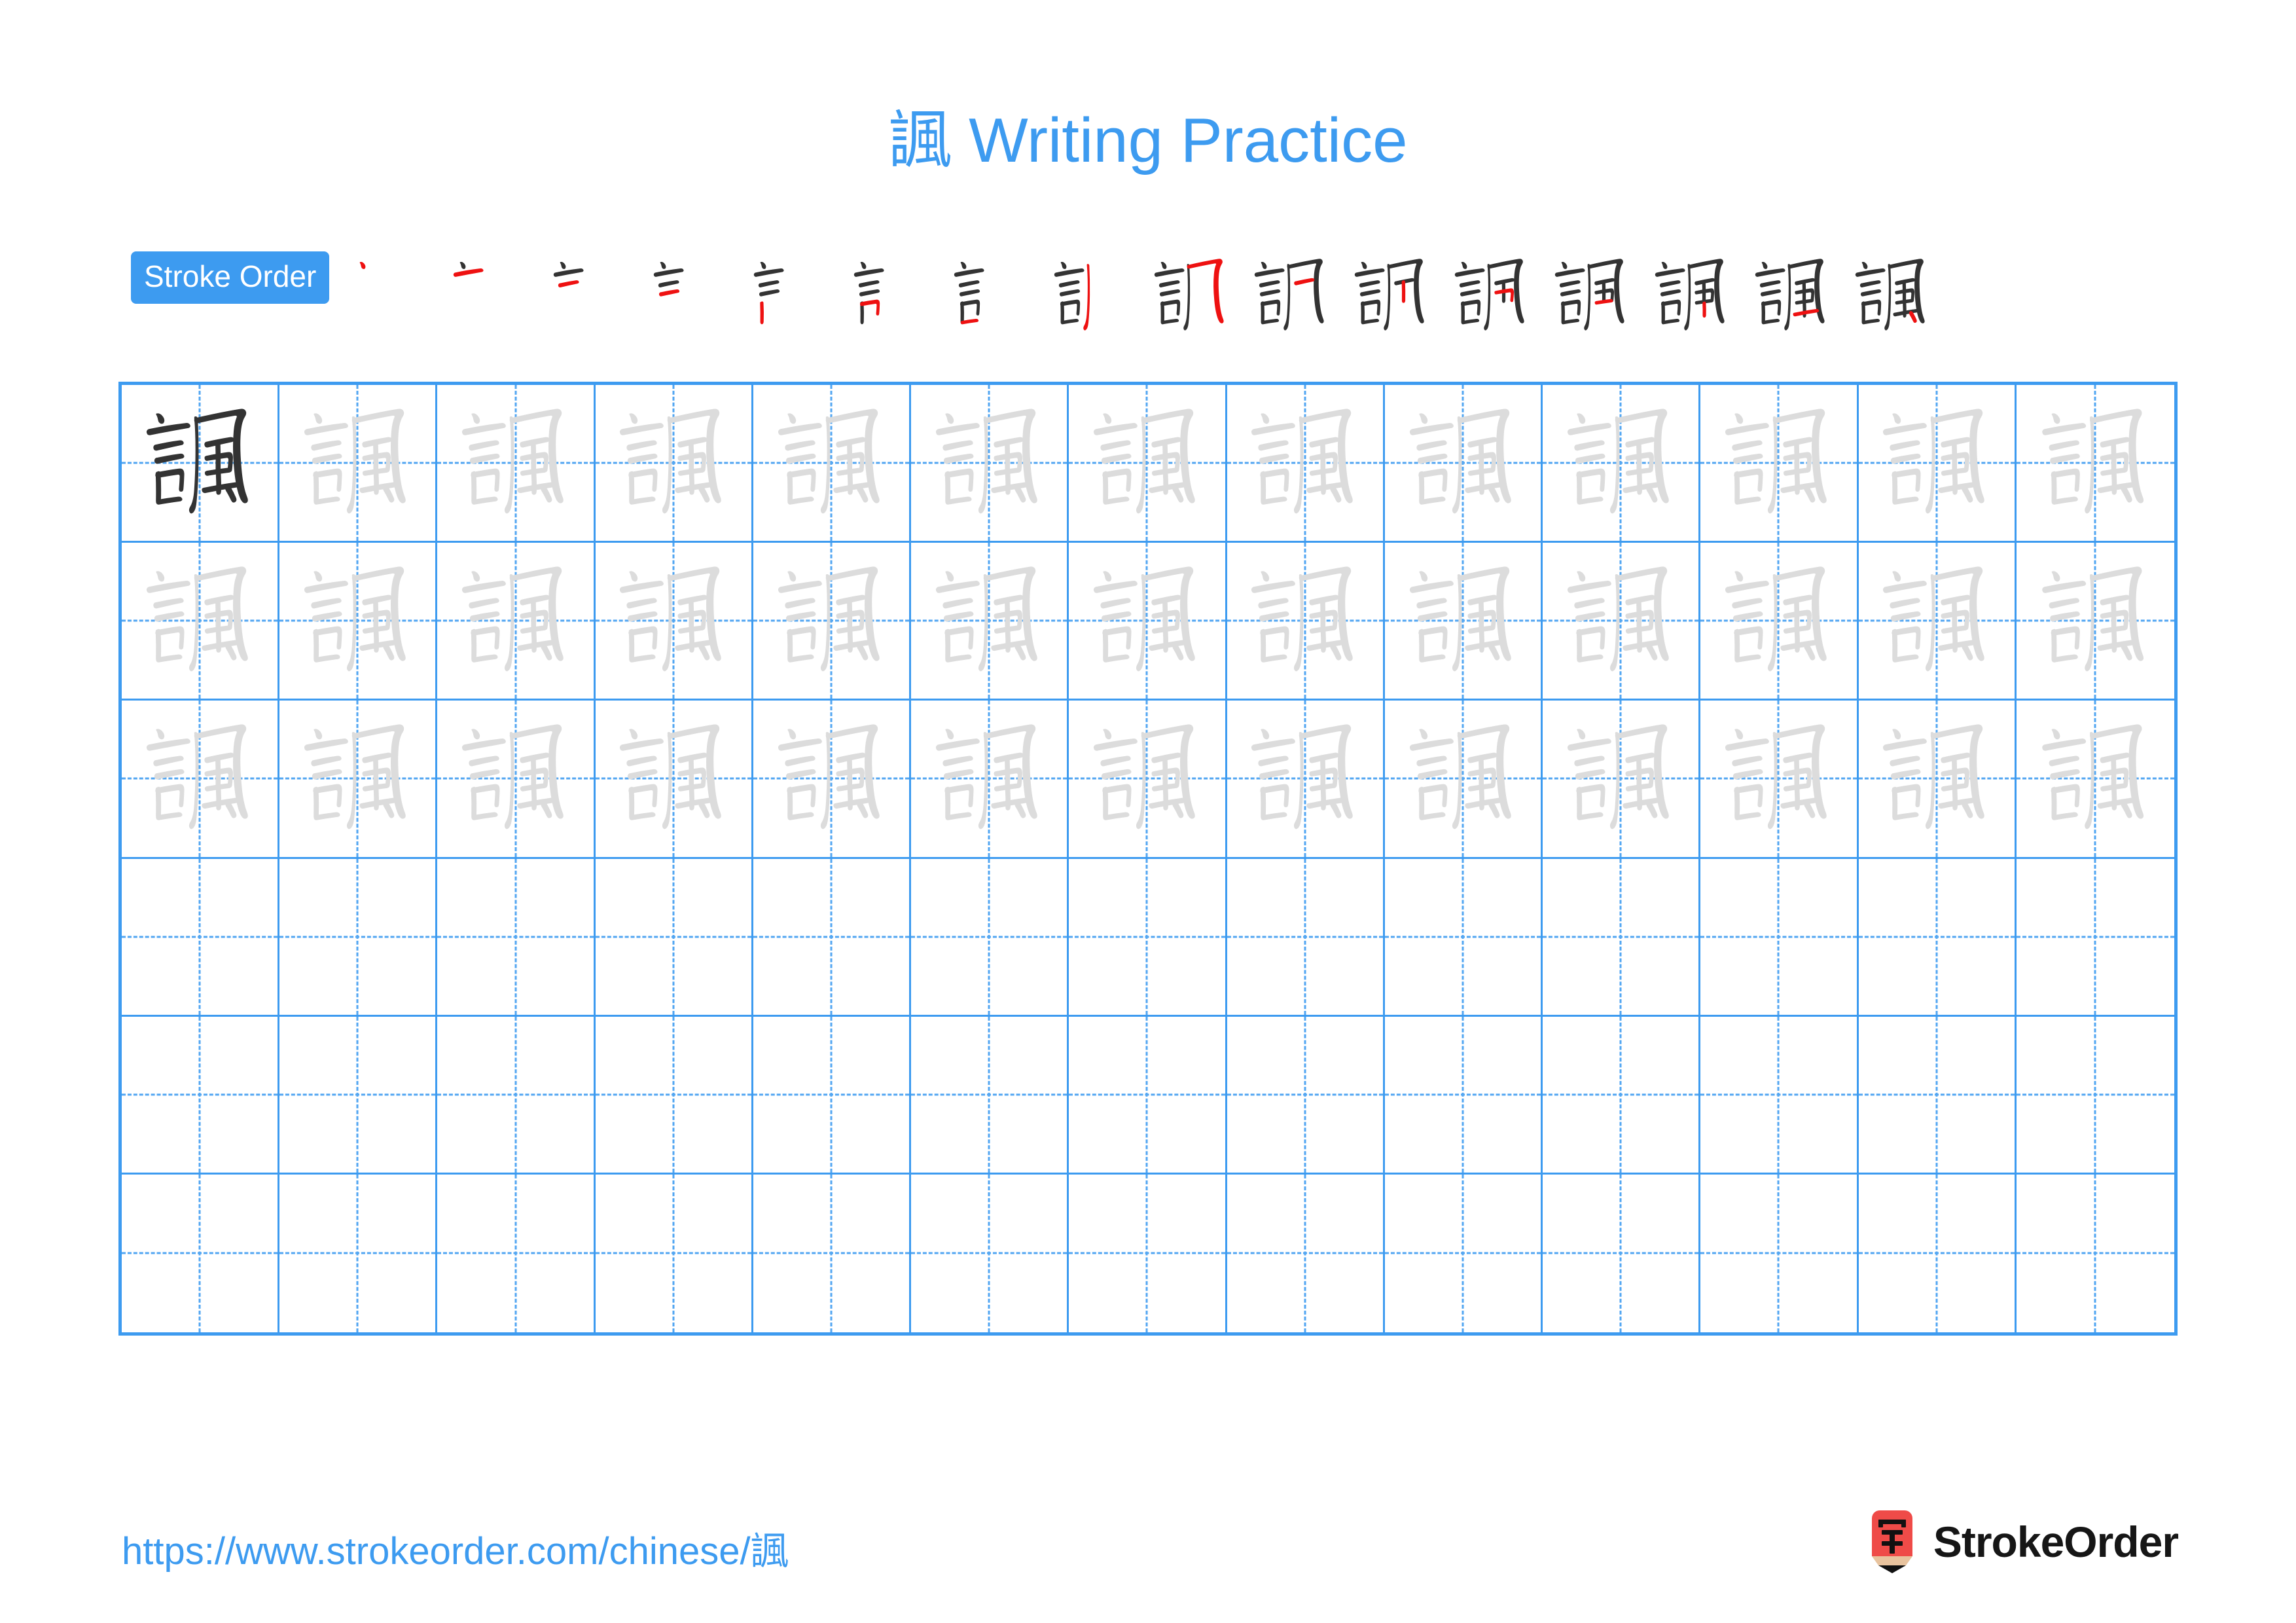 The width and height of the screenshot is (2296, 1623). What do you see at coordinates (201, 464) in the screenshot?
I see `grid-cell-model-character` at bounding box center [201, 464].